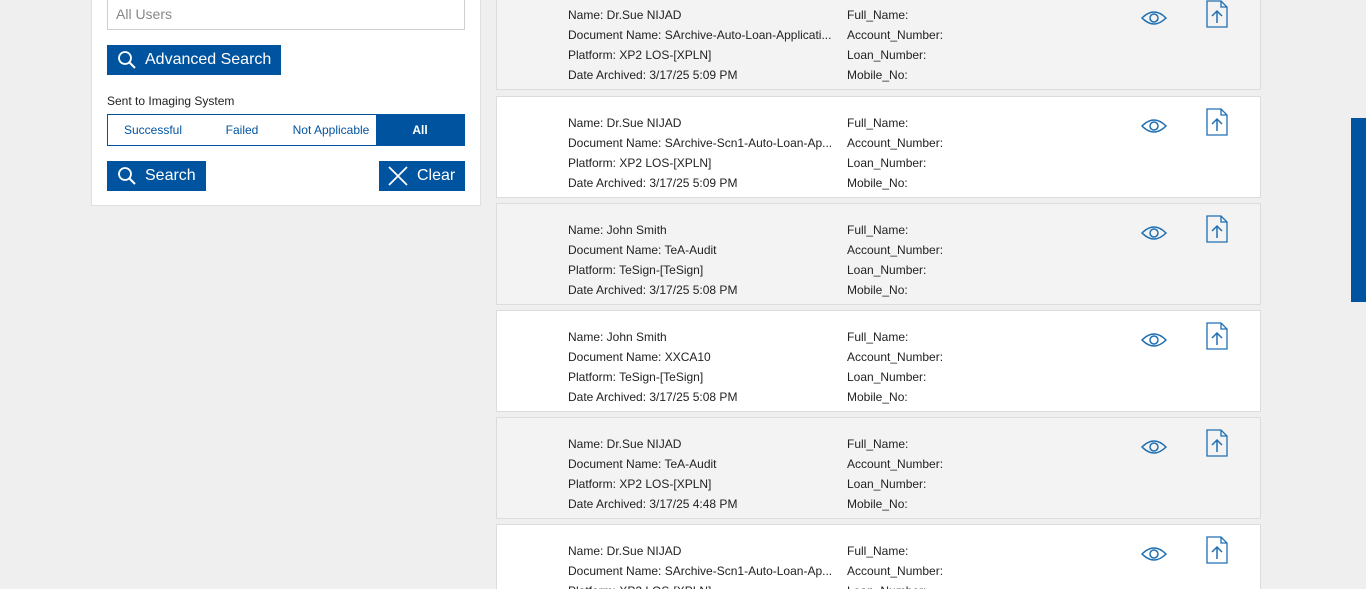  What do you see at coordinates (170, 175) in the screenshot?
I see `search-label: Search` at bounding box center [170, 175].